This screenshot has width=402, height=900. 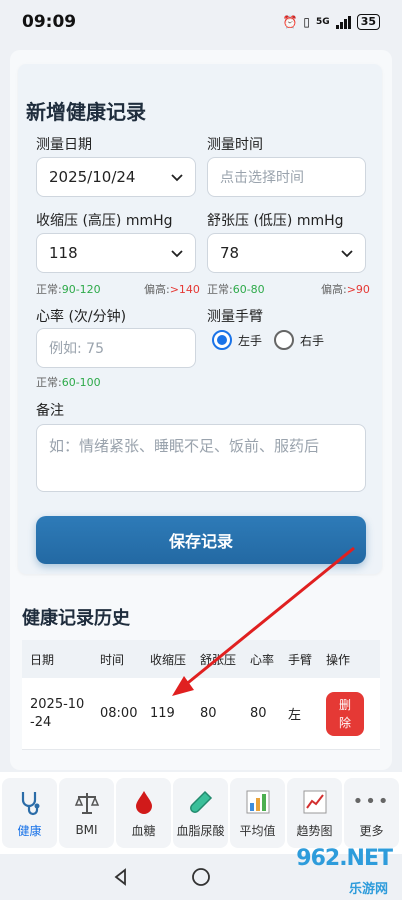 I want to click on col-arm: 手臂, so click(x=300, y=659).